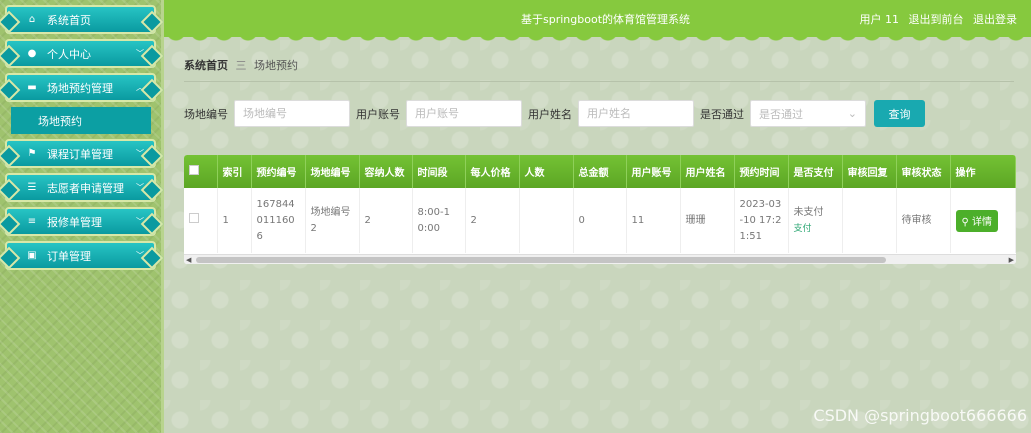 The height and width of the screenshot is (433, 1031). What do you see at coordinates (869, 171) in the screenshot?
I see `column-header: 审核回复` at bounding box center [869, 171].